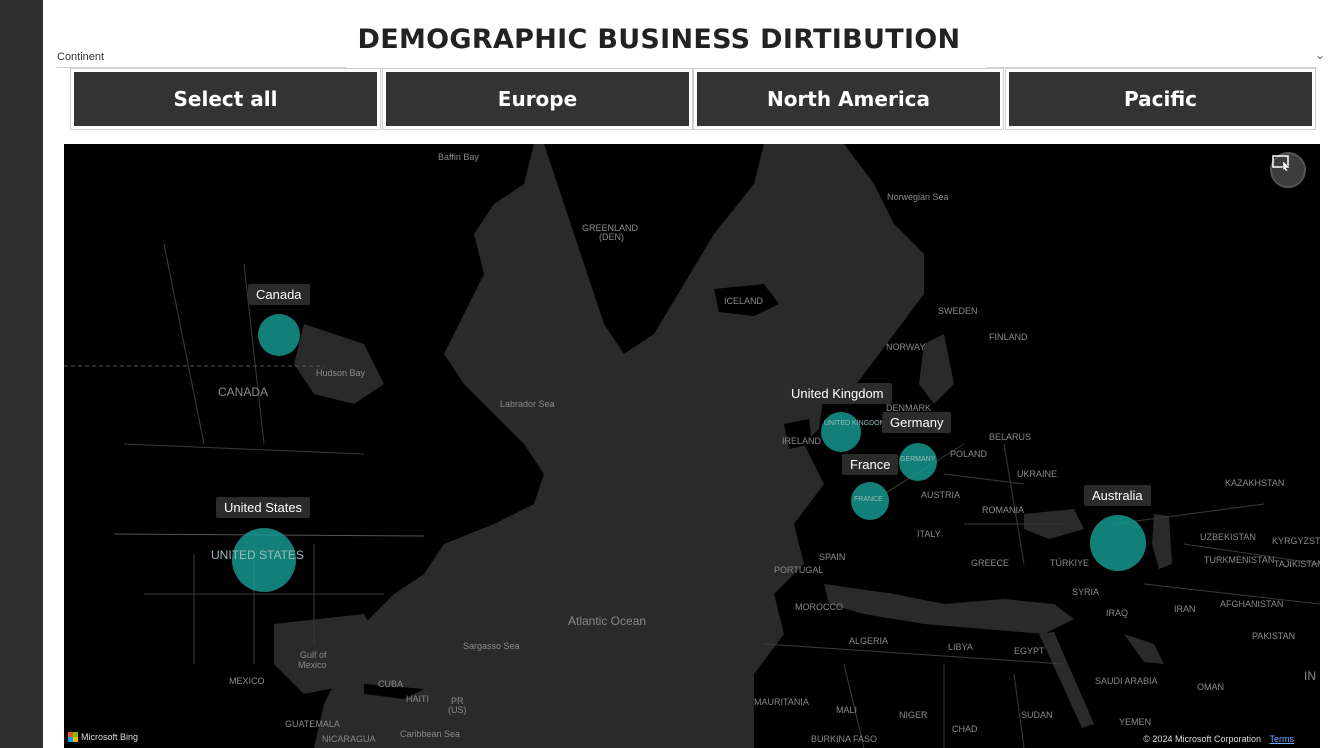  I want to click on location-tag-united-states: United States, so click(263, 507).